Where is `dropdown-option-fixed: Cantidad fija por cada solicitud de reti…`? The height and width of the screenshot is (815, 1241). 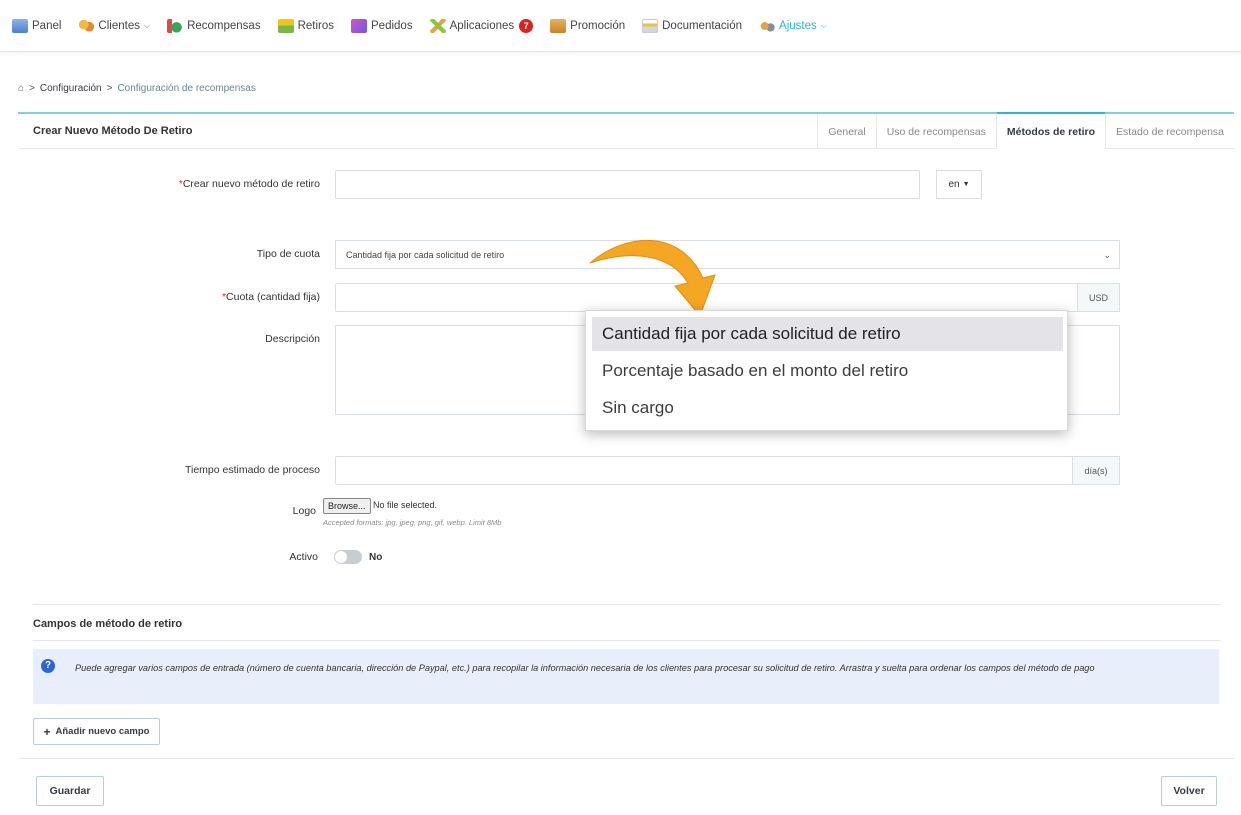 dropdown-option-fixed: Cantidad fija por cada solicitud de reti… is located at coordinates (827, 334).